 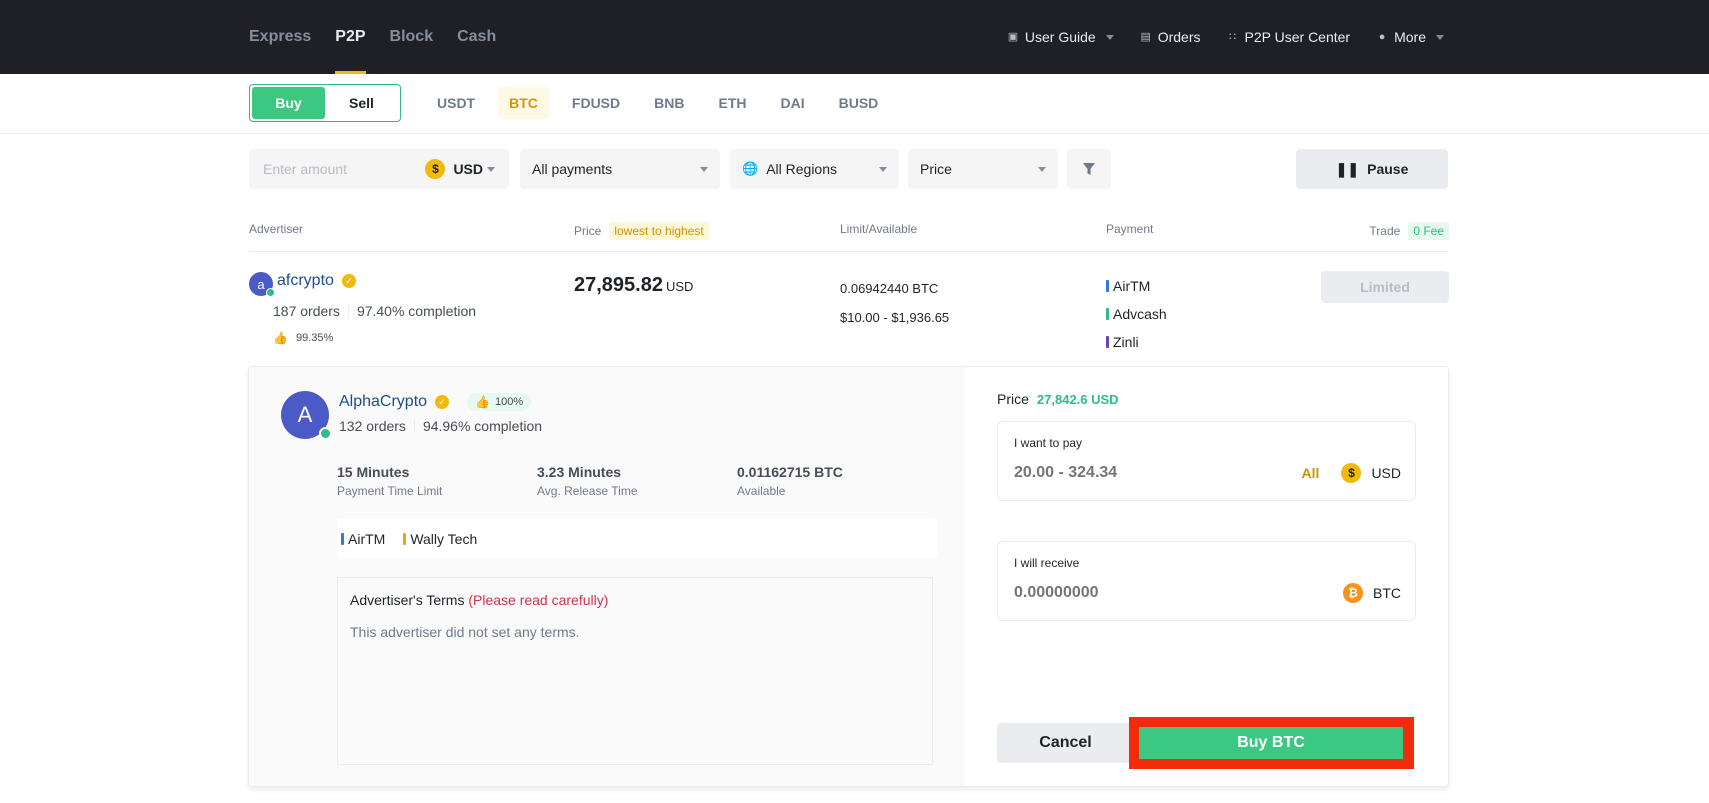 I want to click on info-value: 3.23 Minutes, so click(x=579, y=472).